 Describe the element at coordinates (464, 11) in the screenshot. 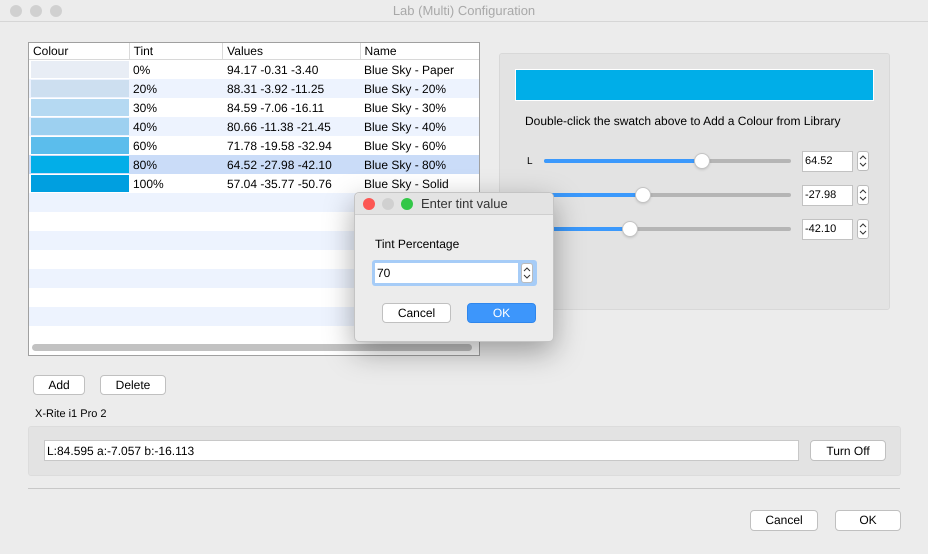

I see `window-title: Lab (Multi) Configuration` at that location.